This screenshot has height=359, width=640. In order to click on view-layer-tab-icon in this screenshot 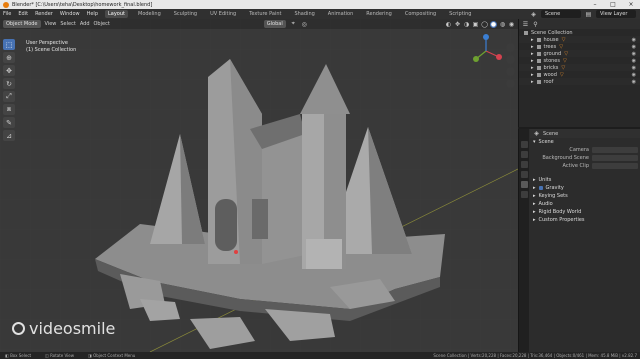, I will do `click(524, 174)`.